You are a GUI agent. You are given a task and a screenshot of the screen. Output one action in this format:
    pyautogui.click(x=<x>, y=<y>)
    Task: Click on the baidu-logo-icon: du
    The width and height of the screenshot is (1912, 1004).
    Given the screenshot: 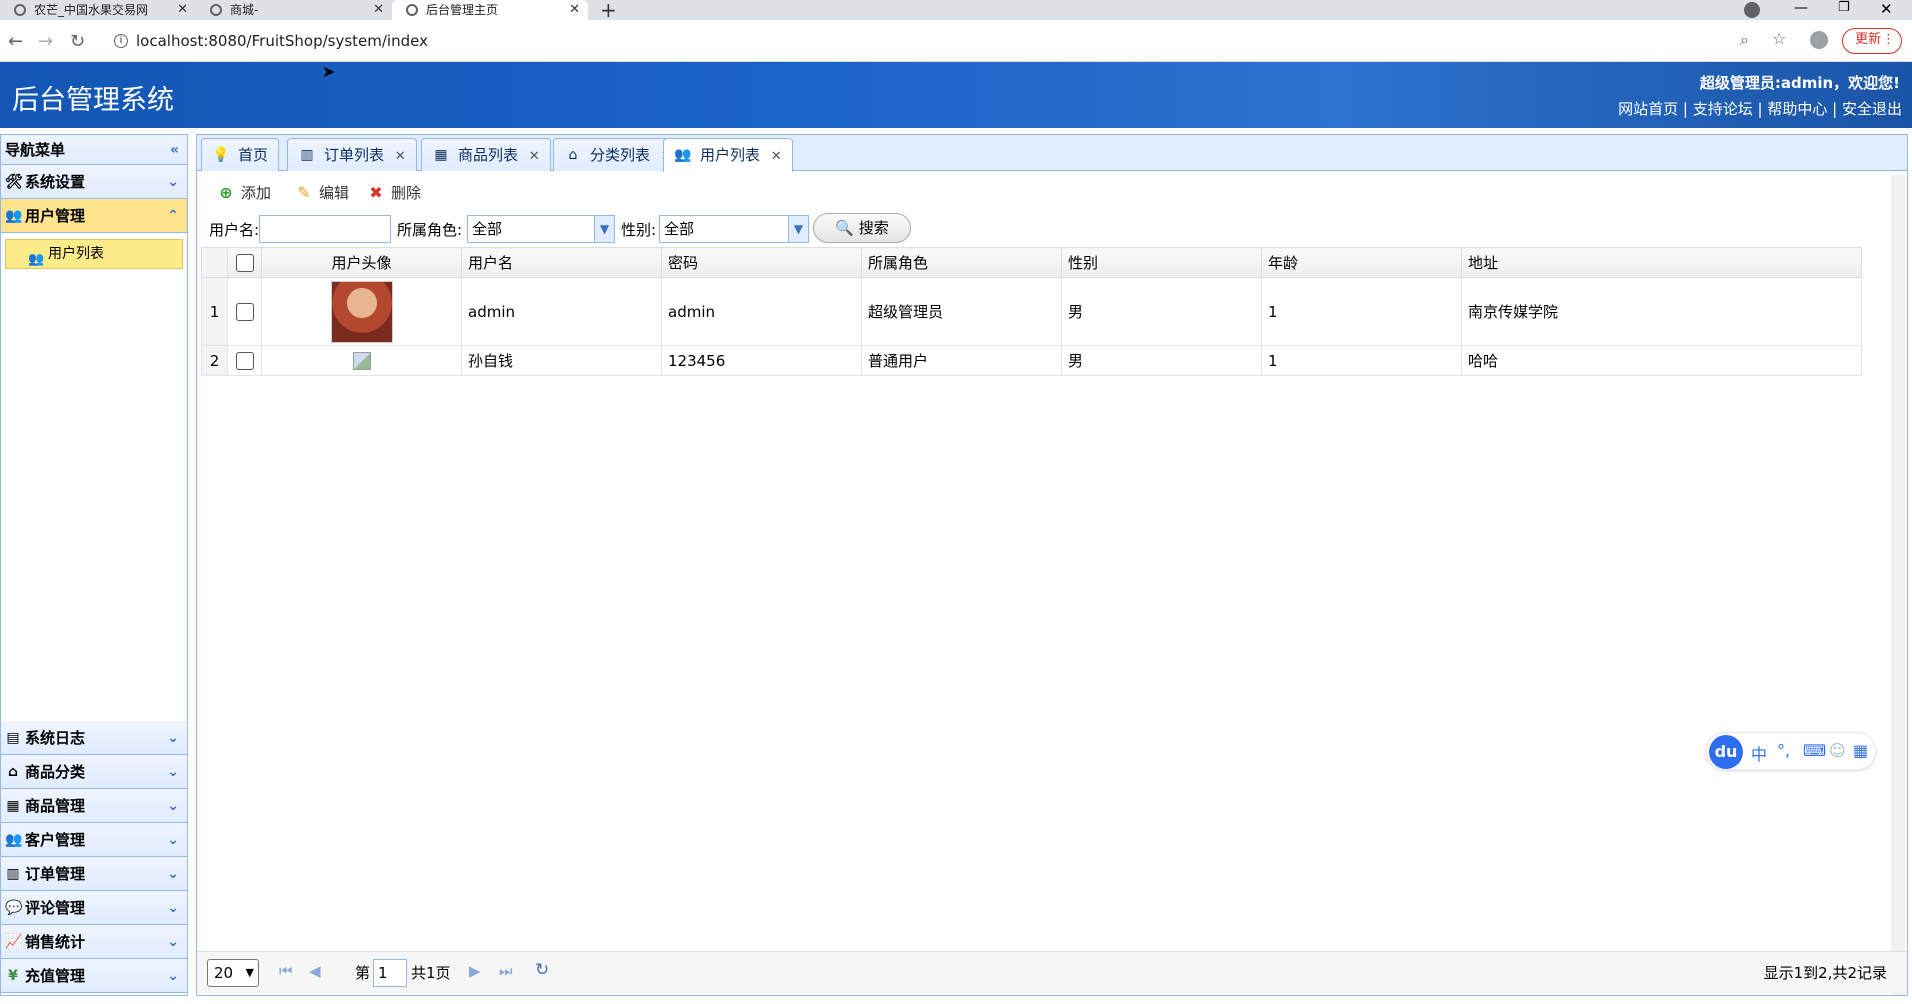 What is the action you would take?
    pyautogui.click(x=1726, y=752)
    